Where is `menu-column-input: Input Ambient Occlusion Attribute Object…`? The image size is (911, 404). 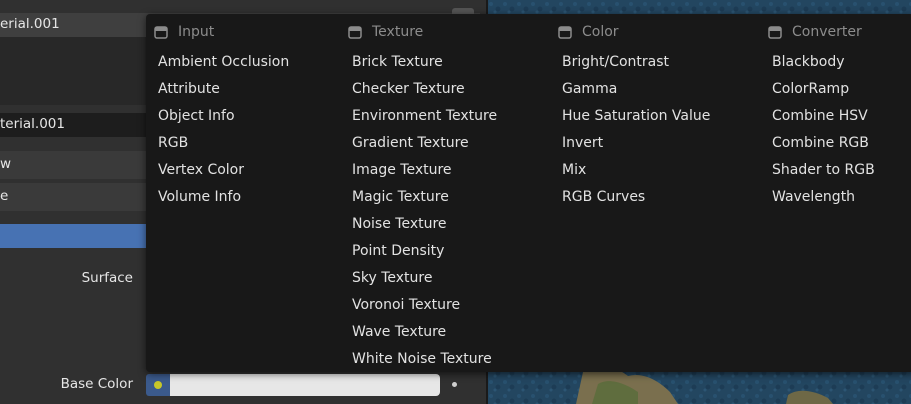 menu-column-input: Input Ambient Occlusion Attribute Object… is located at coordinates (217, 116).